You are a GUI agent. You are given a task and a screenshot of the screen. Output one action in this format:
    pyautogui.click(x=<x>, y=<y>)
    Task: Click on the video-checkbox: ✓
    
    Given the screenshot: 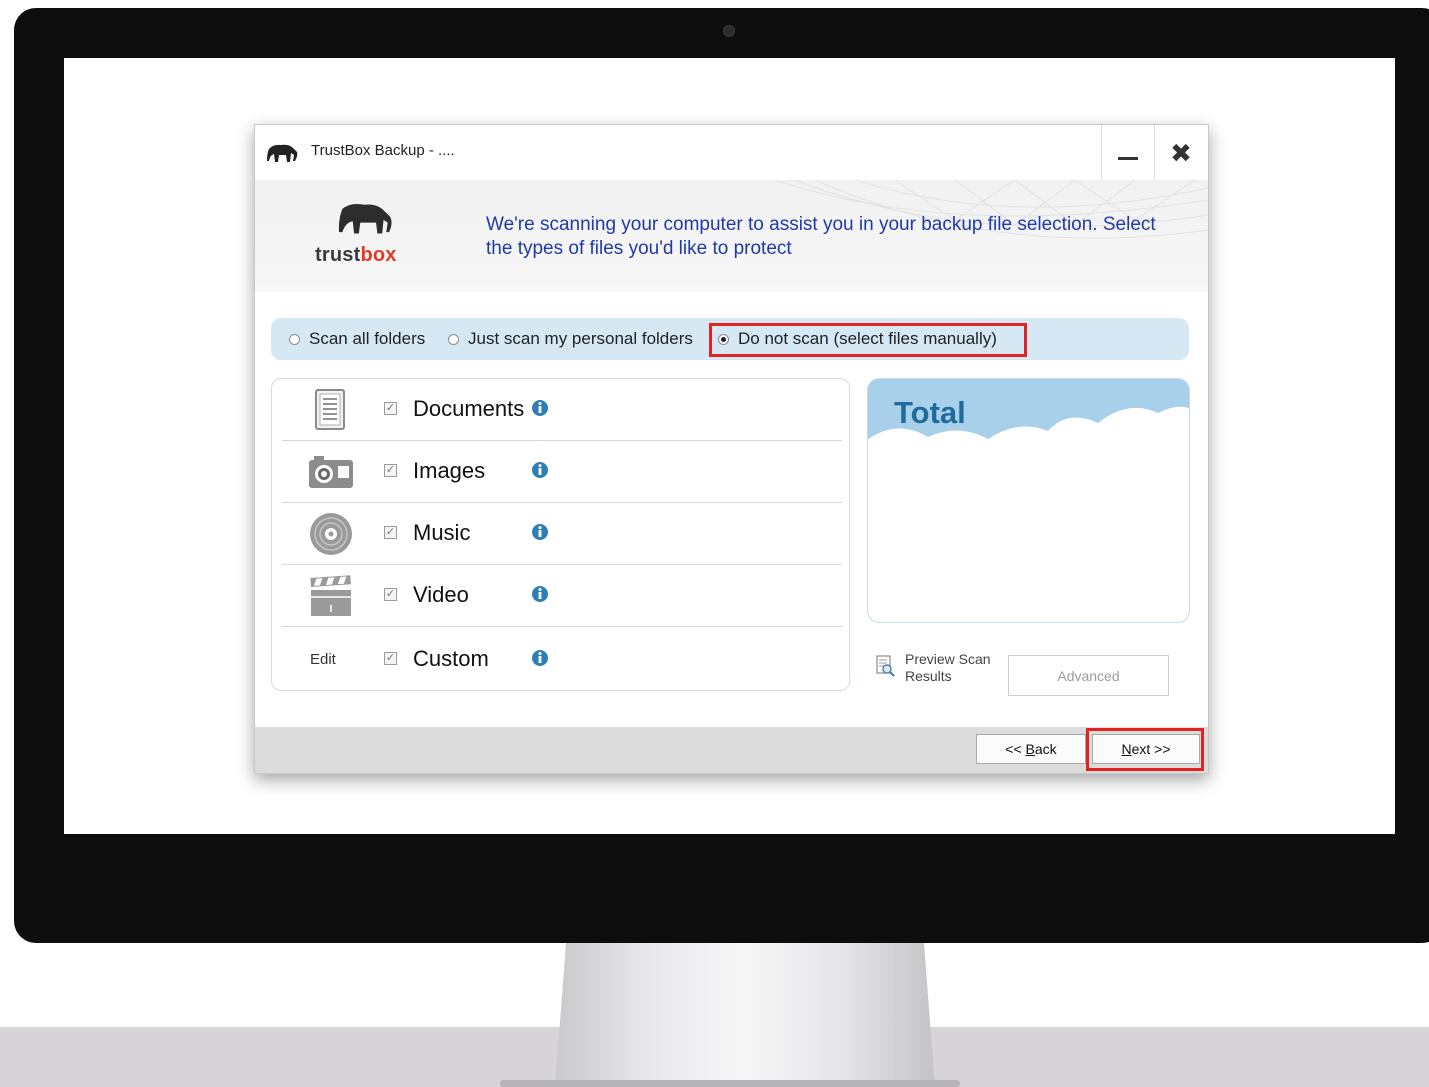 What is the action you would take?
    pyautogui.click(x=390, y=594)
    